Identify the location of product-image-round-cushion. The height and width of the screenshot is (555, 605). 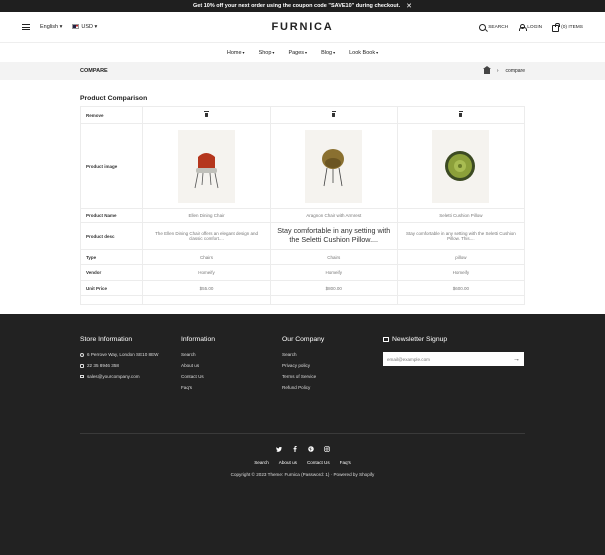
(461, 166).